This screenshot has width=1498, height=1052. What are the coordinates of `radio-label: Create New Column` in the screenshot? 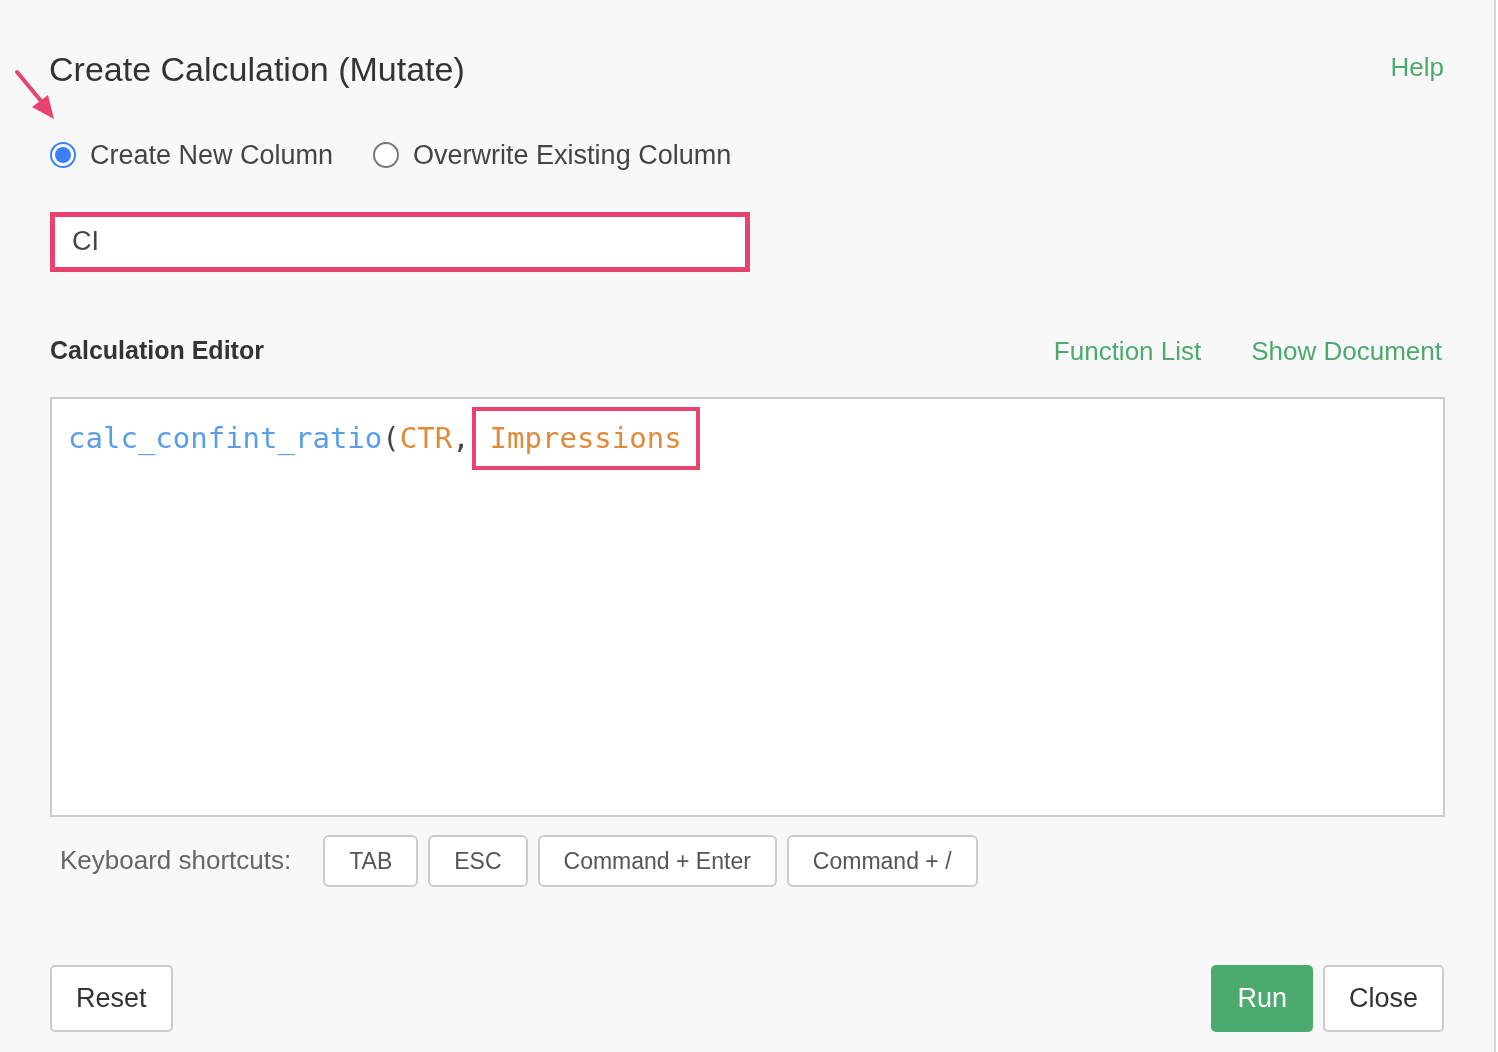 It's located at (212, 155).